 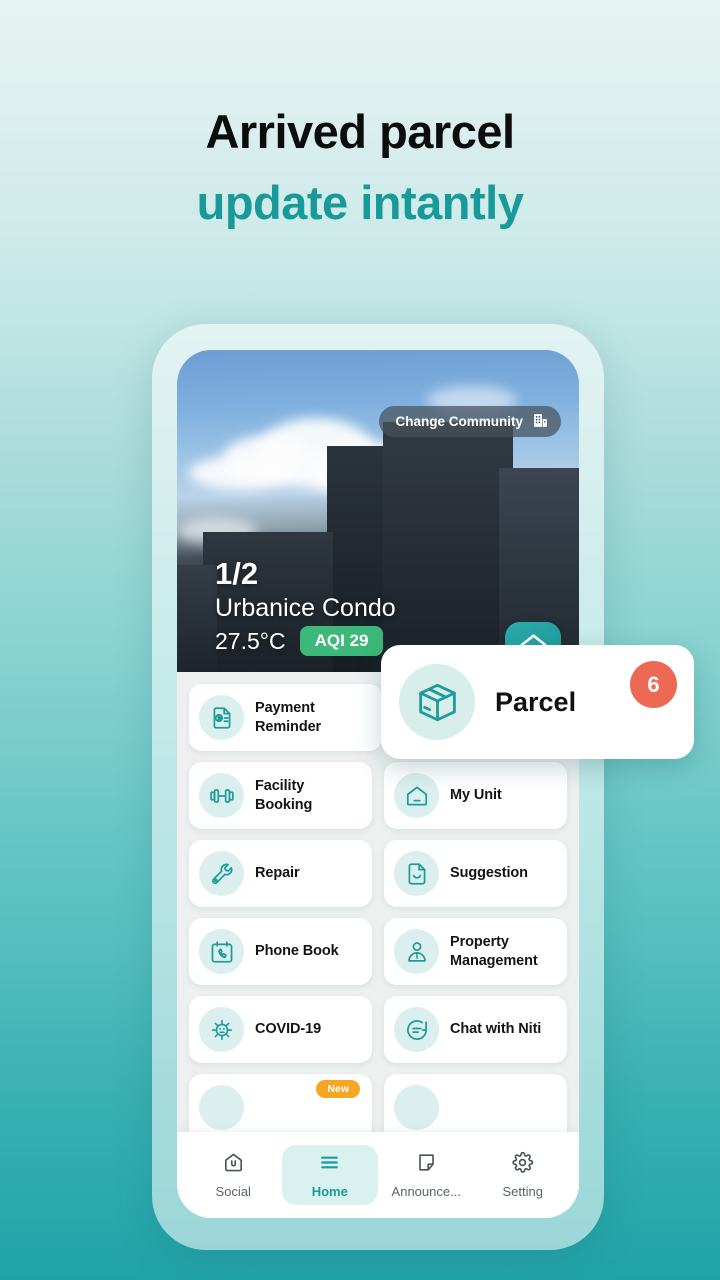 What do you see at coordinates (338, 1089) in the screenshot?
I see `new-badge: New` at bounding box center [338, 1089].